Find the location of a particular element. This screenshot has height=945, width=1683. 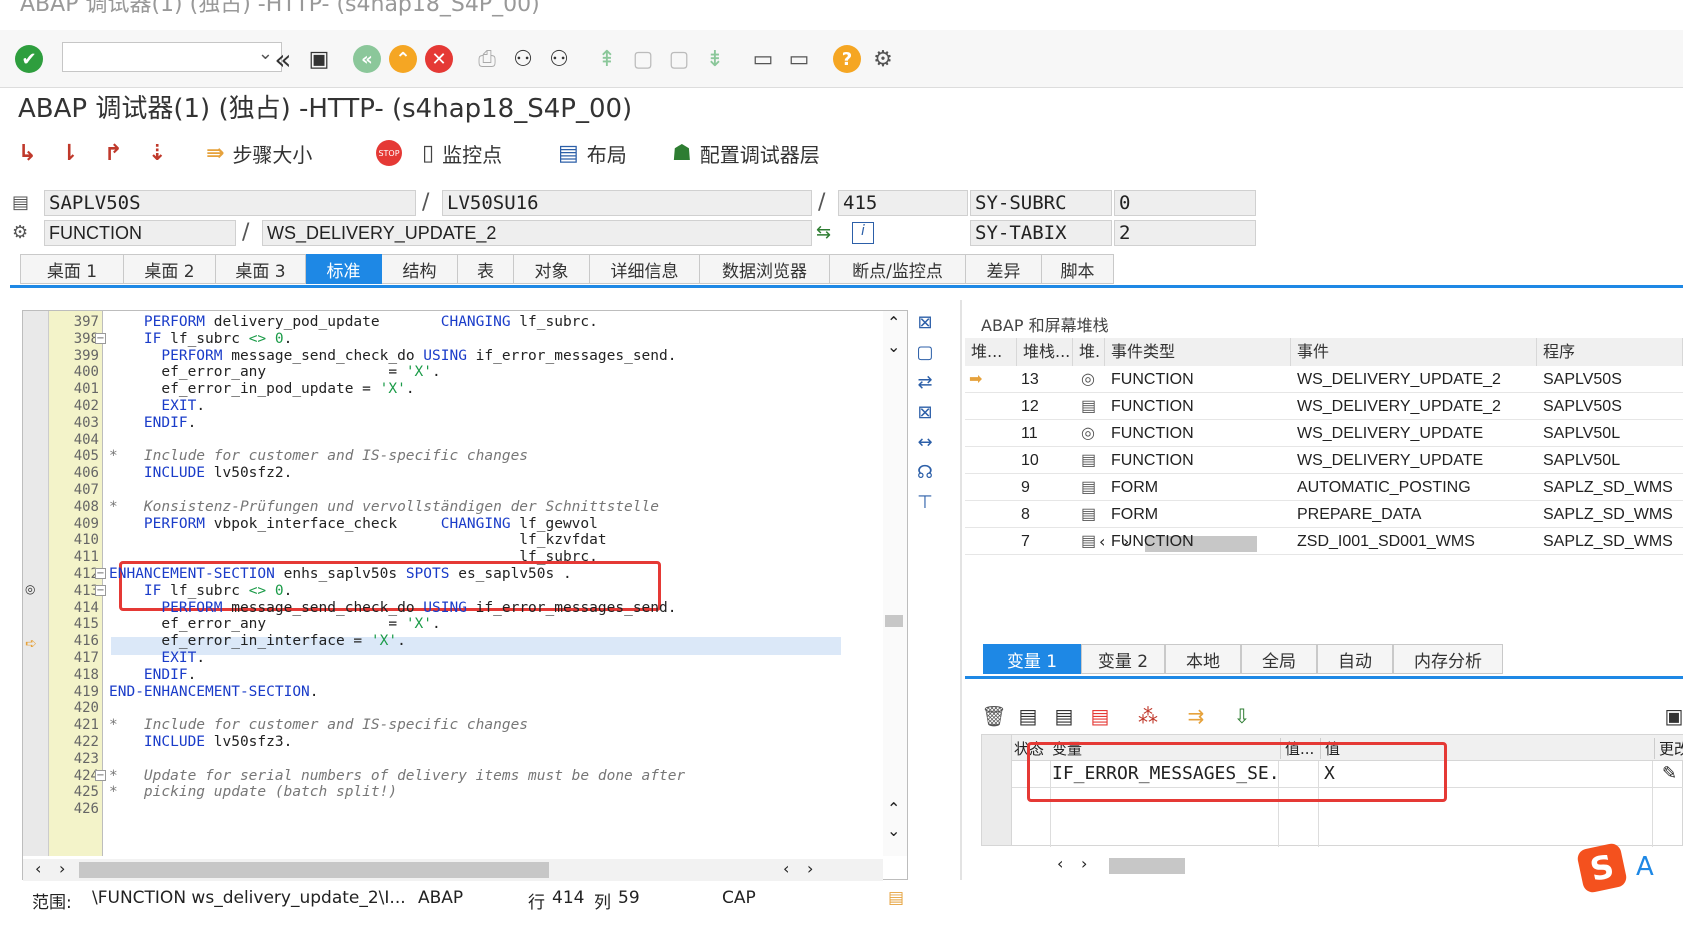

code-vertical-scrollbar: ⌃ ⌄ ⌃ ⌄ is located at coordinates (895, 583).